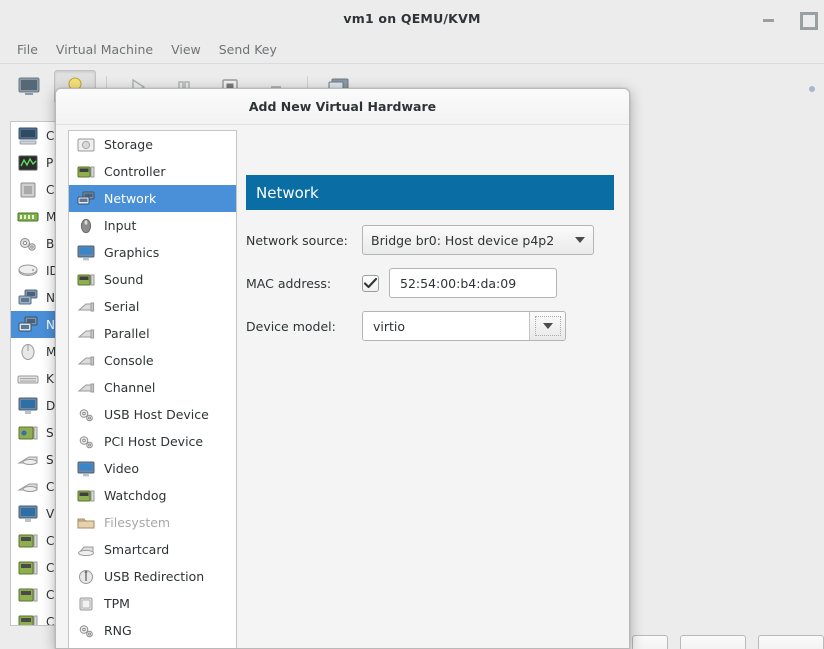 The image size is (824, 649). Describe the element at coordinates (117, 603) in the screenshot. I see `sidebar-item-label: TPM` at that location.